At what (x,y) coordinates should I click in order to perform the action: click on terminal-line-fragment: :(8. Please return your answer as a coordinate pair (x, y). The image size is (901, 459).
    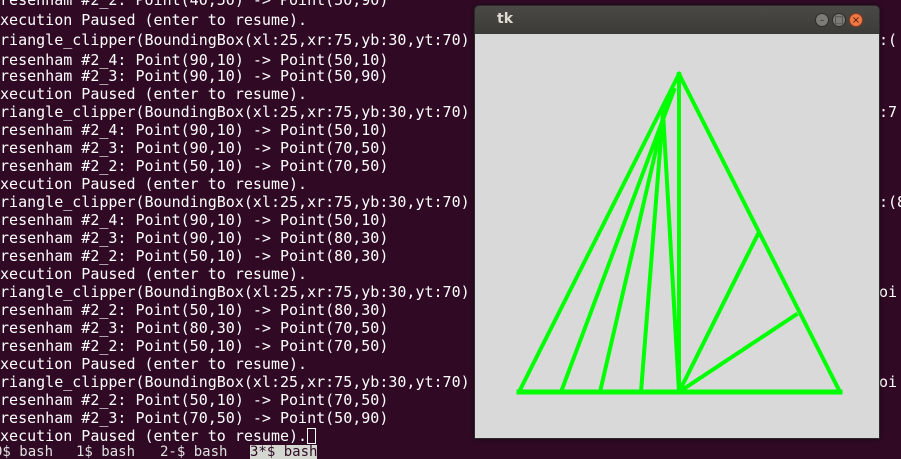
    Looking at the image, I should click on (890, 202).